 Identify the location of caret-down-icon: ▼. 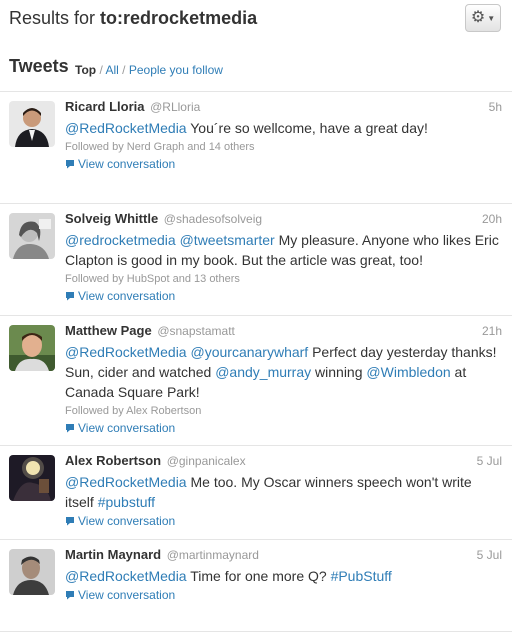
(491, 18).